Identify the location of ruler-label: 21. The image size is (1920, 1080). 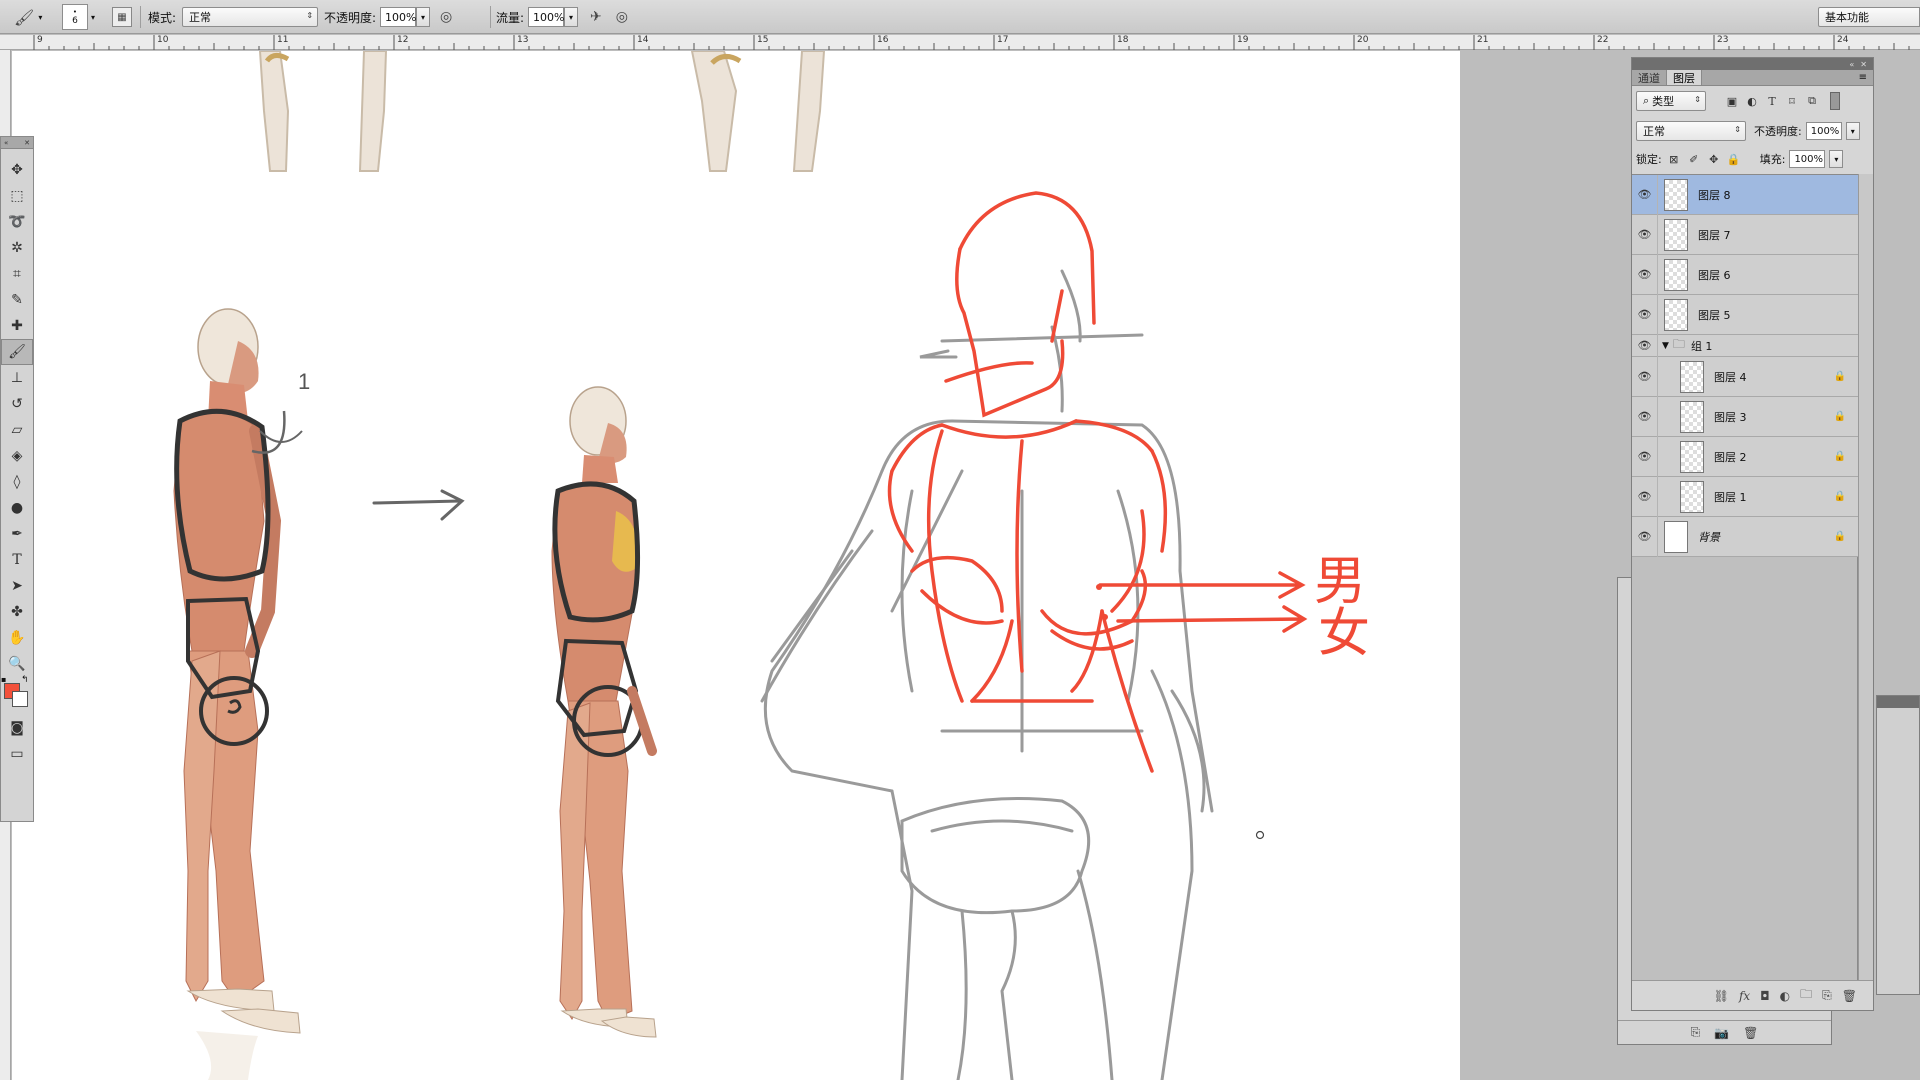
(1483, 40).